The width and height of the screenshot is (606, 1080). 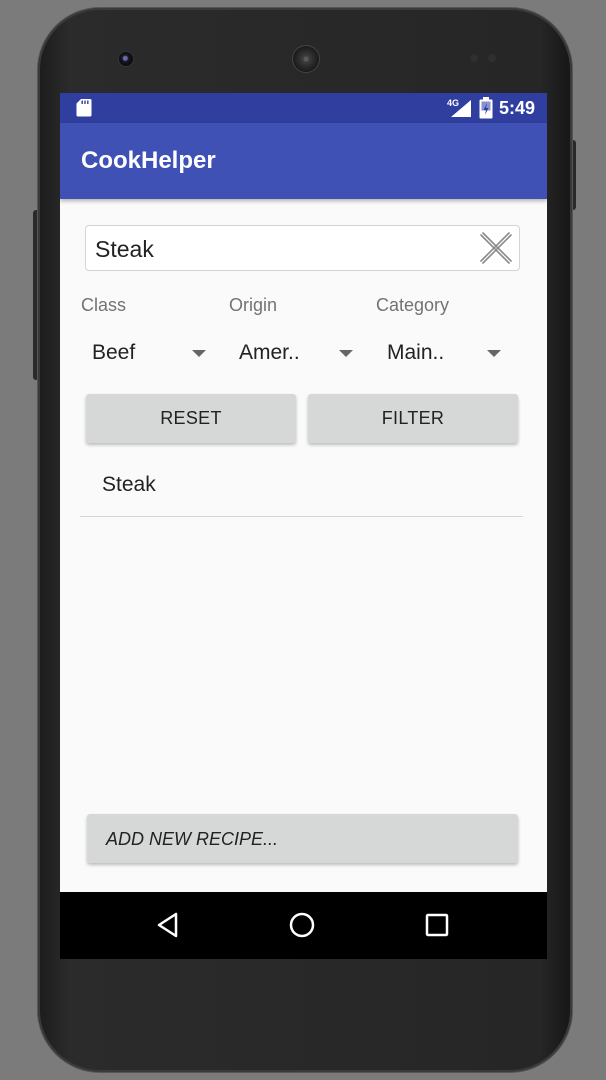 What do you see at coordinates (114, 352) in the screenshot?
I see `class-value: Beef` at bounding box center [114, 352].